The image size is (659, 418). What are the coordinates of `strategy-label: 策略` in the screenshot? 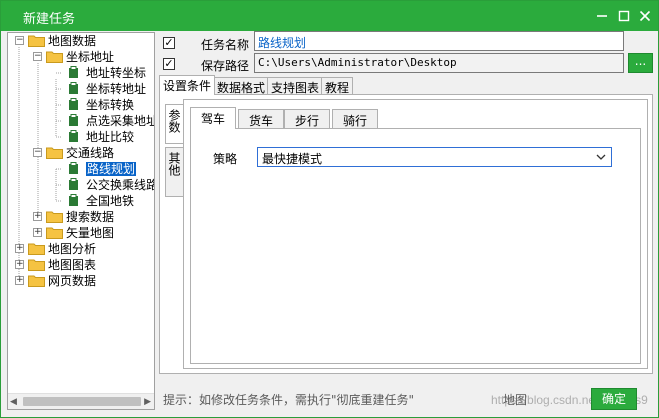 It's located at (225, 159).